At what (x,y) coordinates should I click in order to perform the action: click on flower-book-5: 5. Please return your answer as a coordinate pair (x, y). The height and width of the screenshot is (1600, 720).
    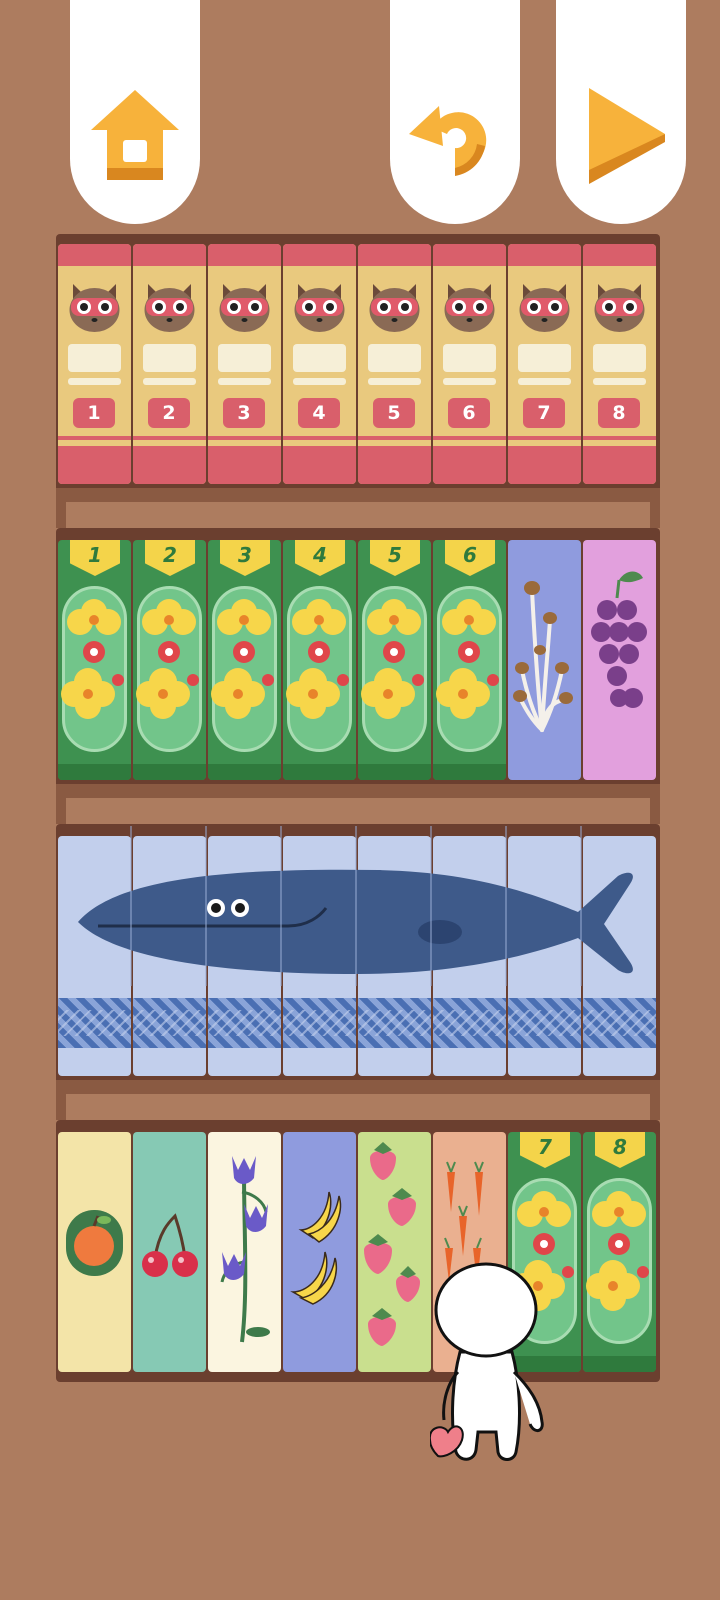
    Looking at the image, I should click on (394, 660).